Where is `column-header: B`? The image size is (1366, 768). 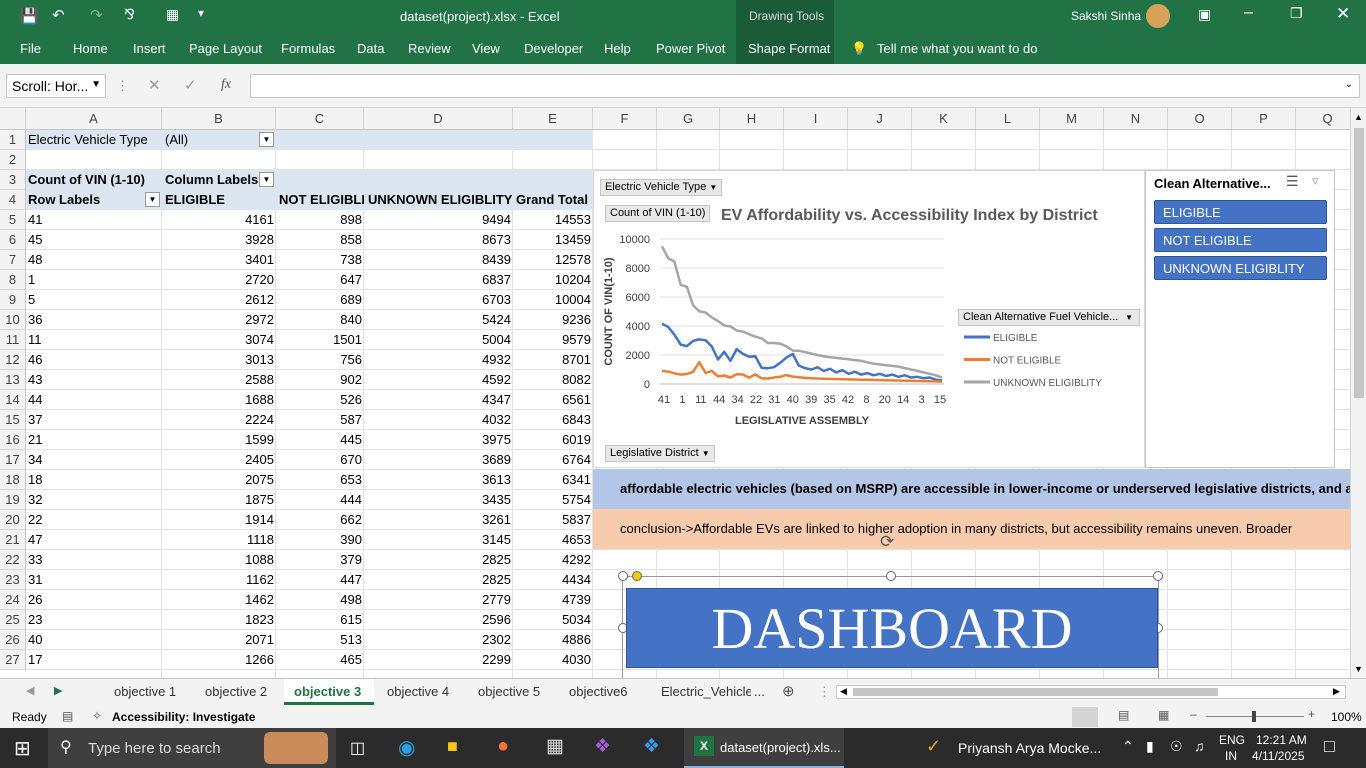
column-header: B is located at coordinates (219, 119).